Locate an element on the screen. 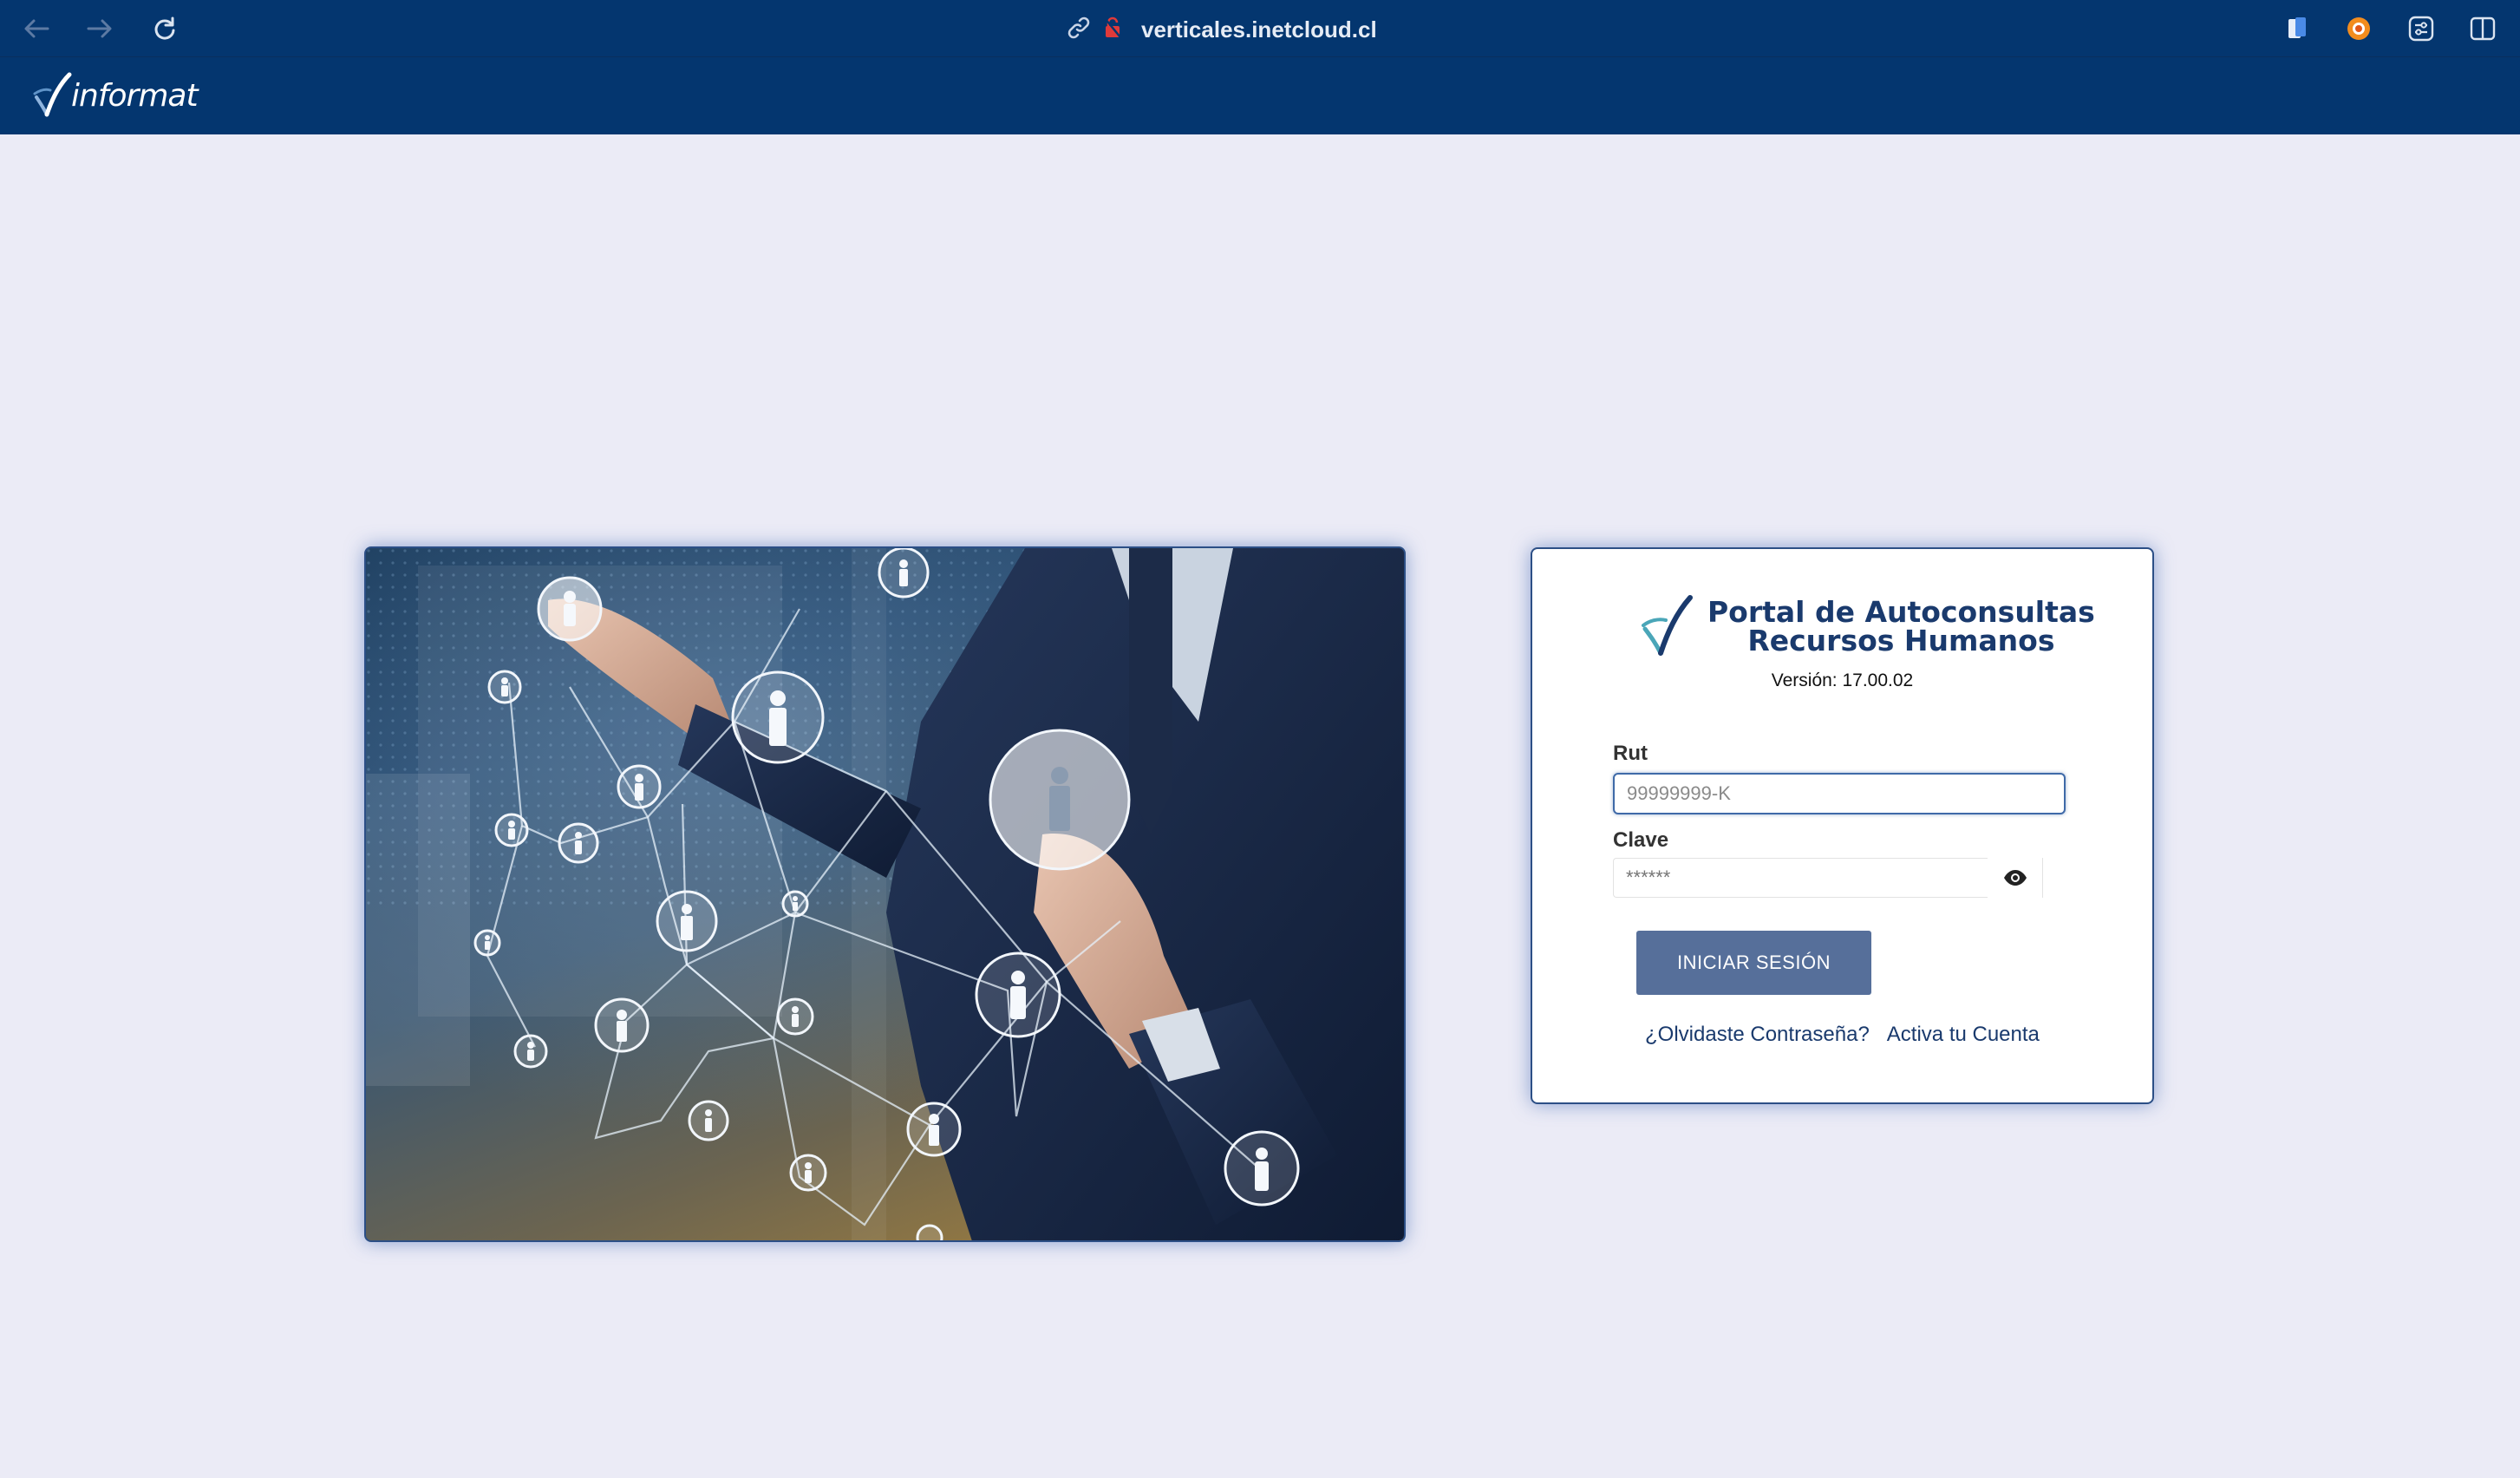 This screenshot has height=1478, width=2520. portal-title-line1: Portal de Autoconsultas is located at coordinates (1901, 612).